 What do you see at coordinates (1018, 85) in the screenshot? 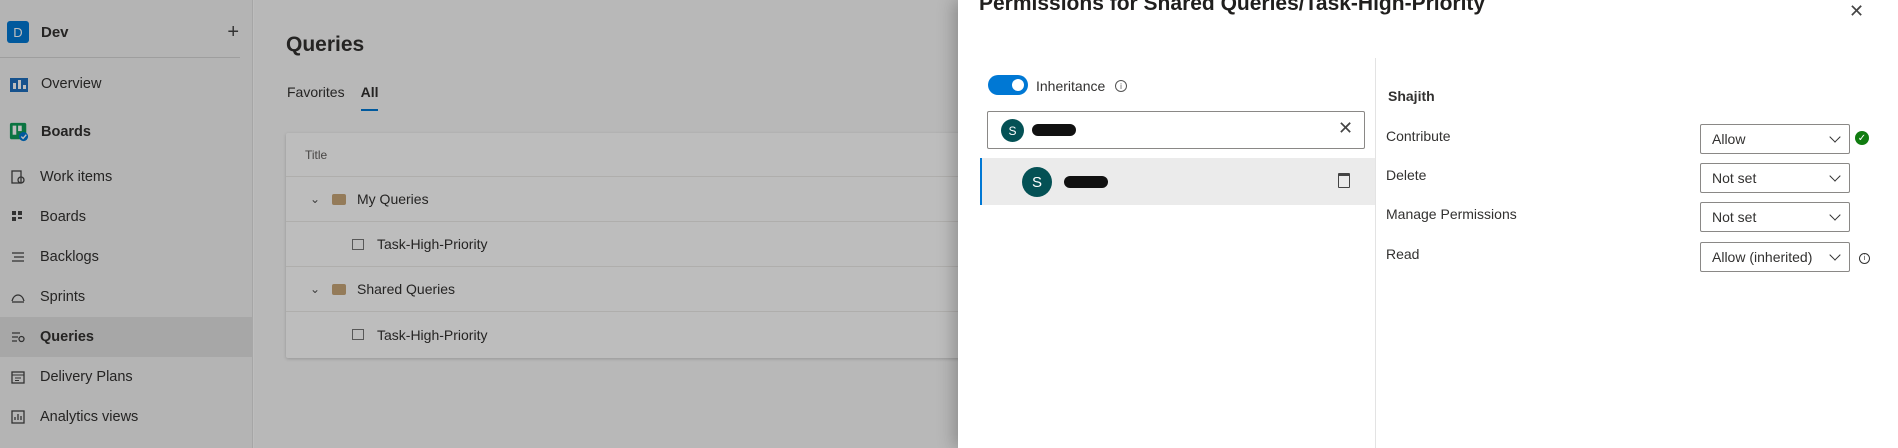
I see `toggle-knob` at bounding box center [1018, 85].